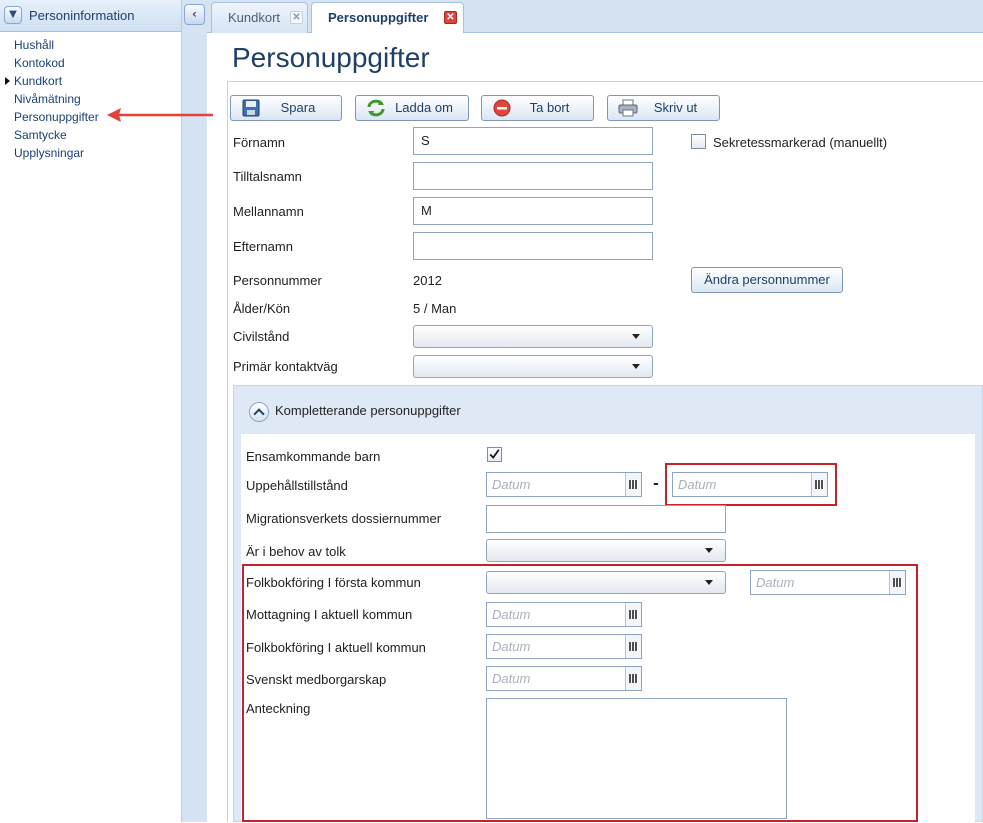 This screenshot has height=823, width=983. I want to click on checkmark-icon, so click(494, 454).